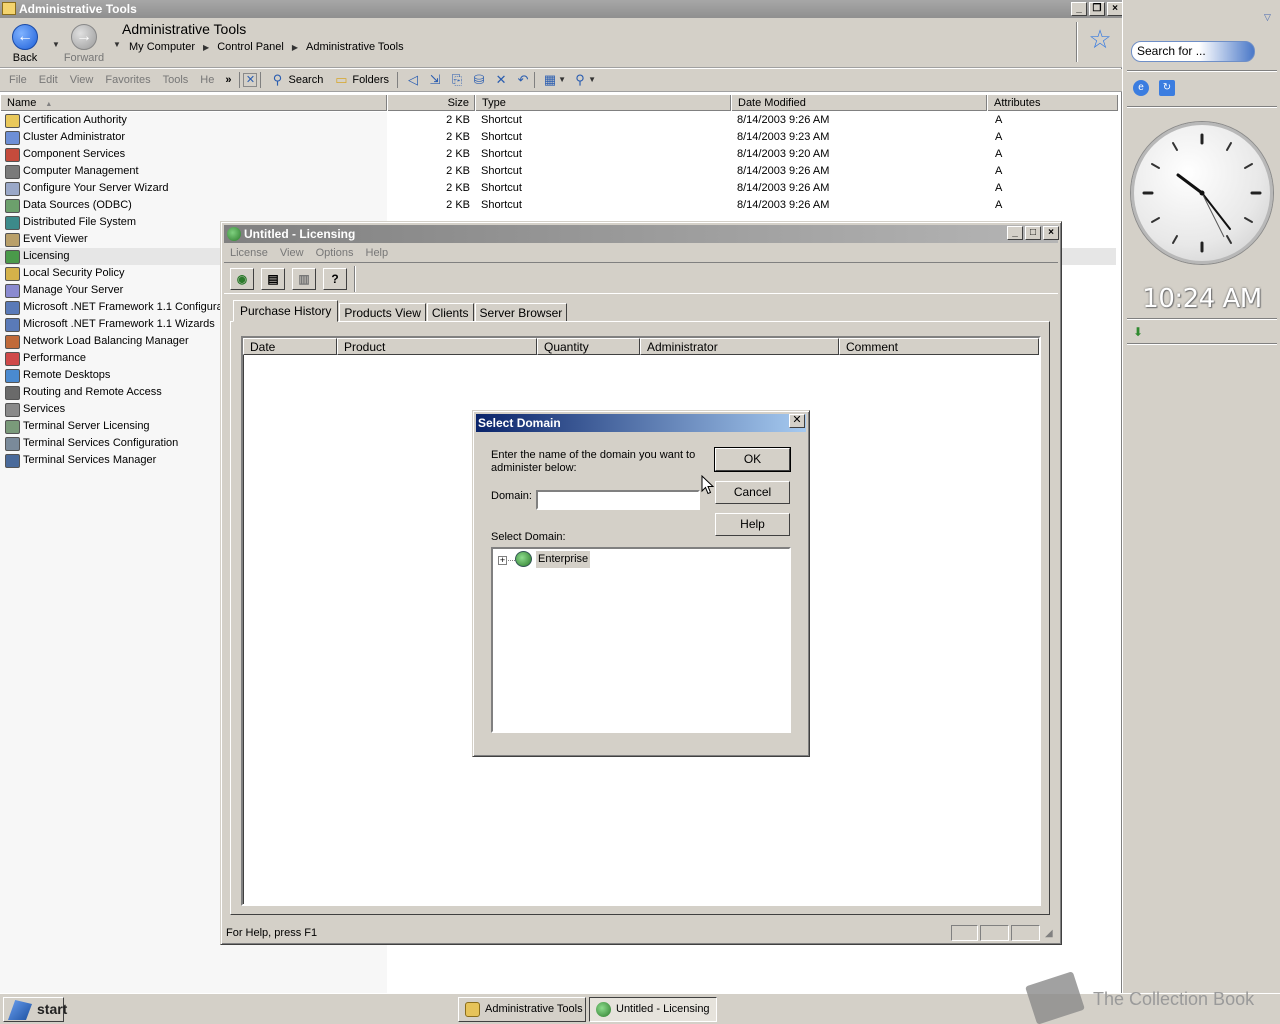 The image size is (1280, 1024). I want to click on find-dropdown-icon: ▼, so click(592, 80).